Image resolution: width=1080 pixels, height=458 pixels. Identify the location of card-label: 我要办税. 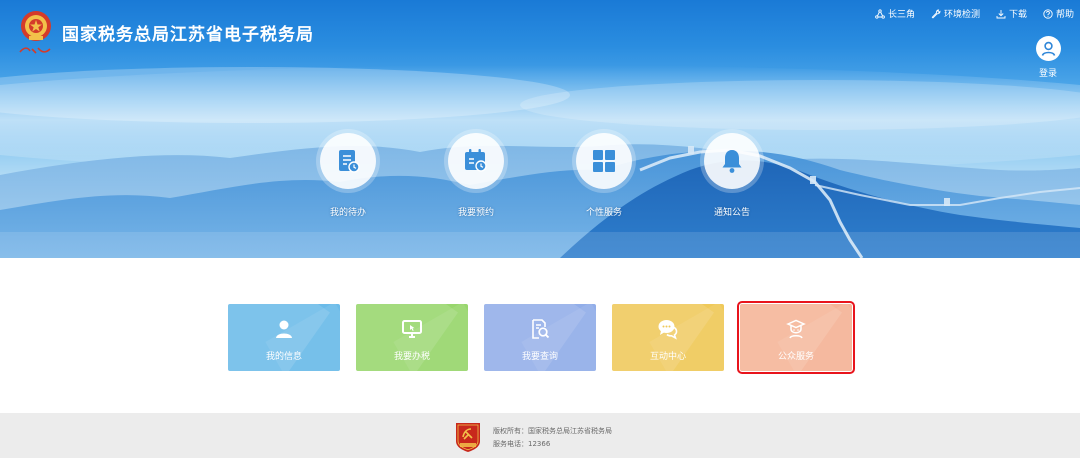
(411, 357).